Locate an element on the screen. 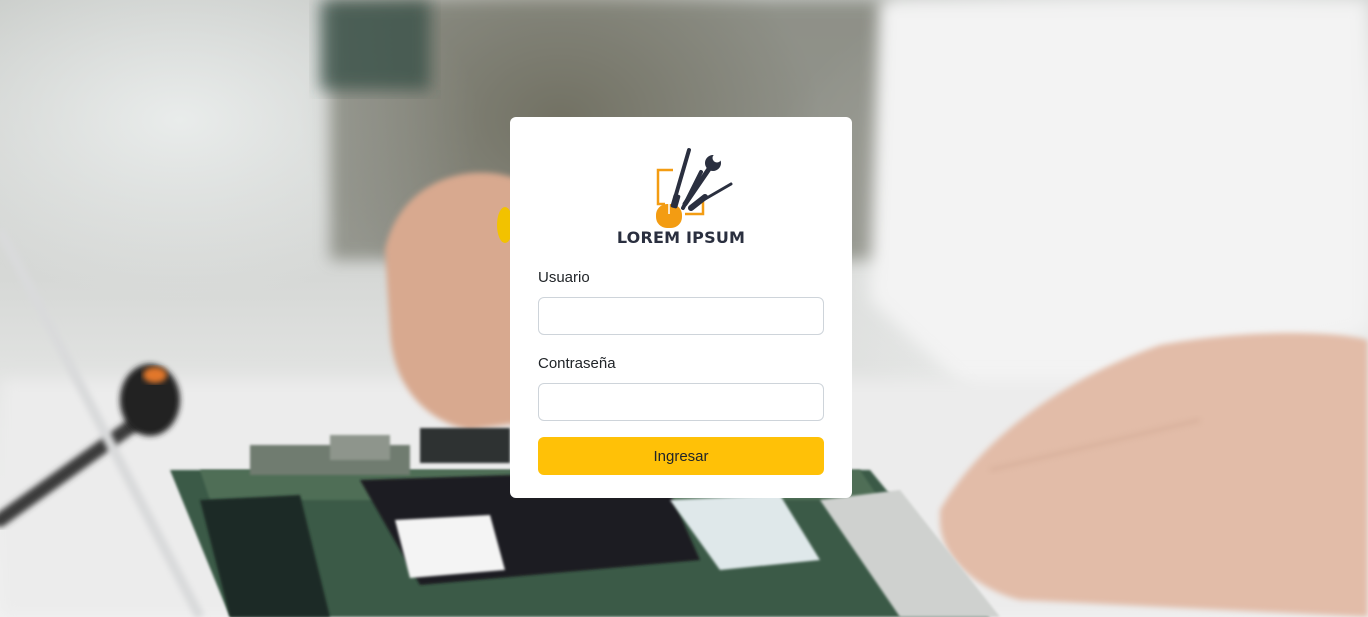  username-label: Usuario is located at coordinates (564, 277).